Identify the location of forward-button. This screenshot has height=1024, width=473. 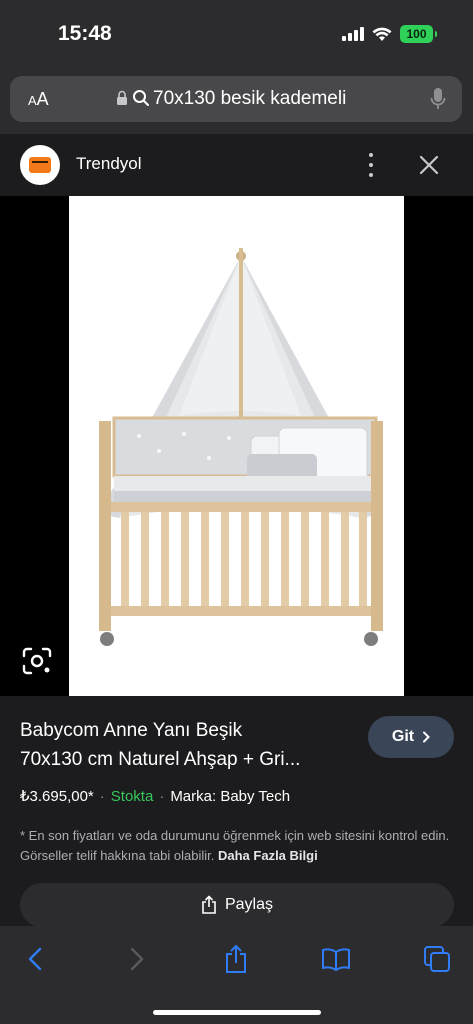
(137, 959).